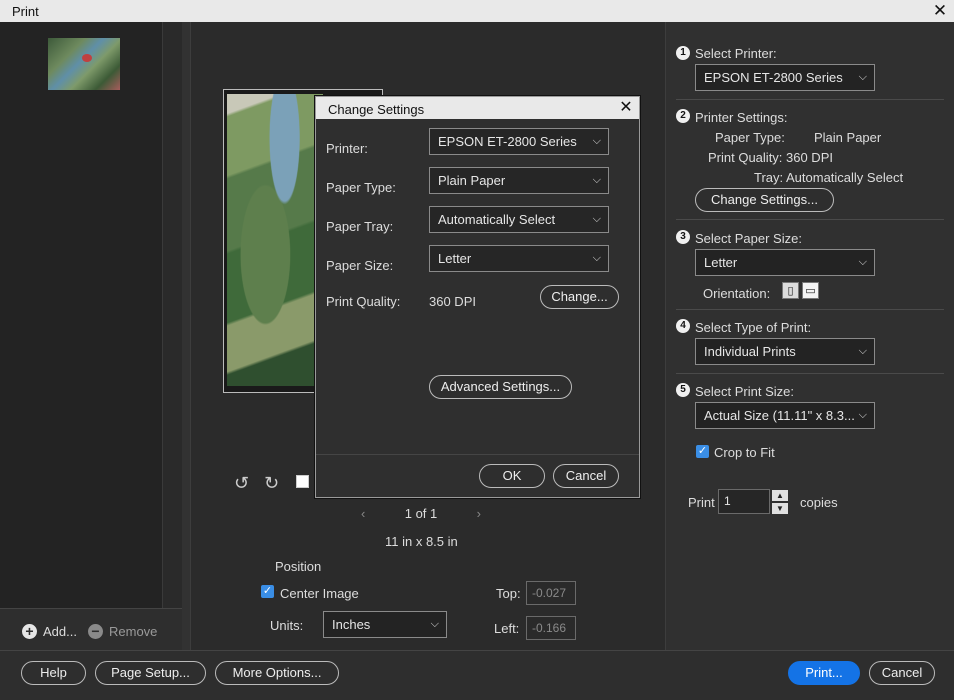 This screenshot has height=700, width=954. I want to click on thumbnail-scrollbar, so click(172, 315).